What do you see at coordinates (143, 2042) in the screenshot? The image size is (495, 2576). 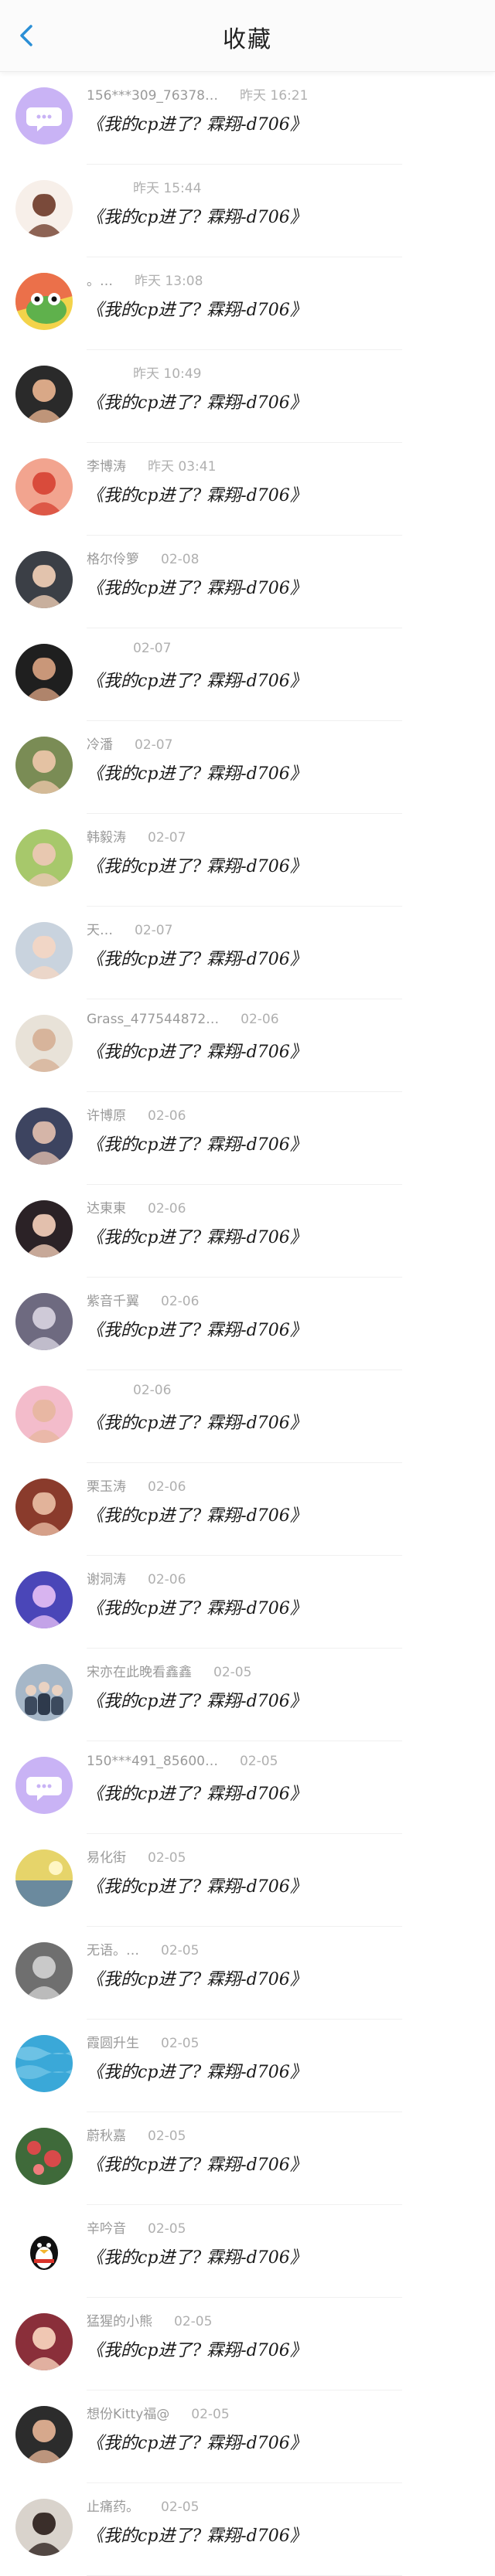 I see `item-meta: 霞圆升生 02-05` at bounding box center [143, 2042].